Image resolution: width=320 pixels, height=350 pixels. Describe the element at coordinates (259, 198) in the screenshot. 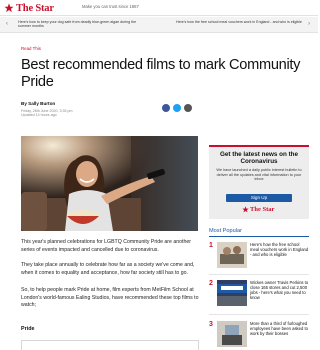

I see `sign-up-button: Sign Up` at that location.